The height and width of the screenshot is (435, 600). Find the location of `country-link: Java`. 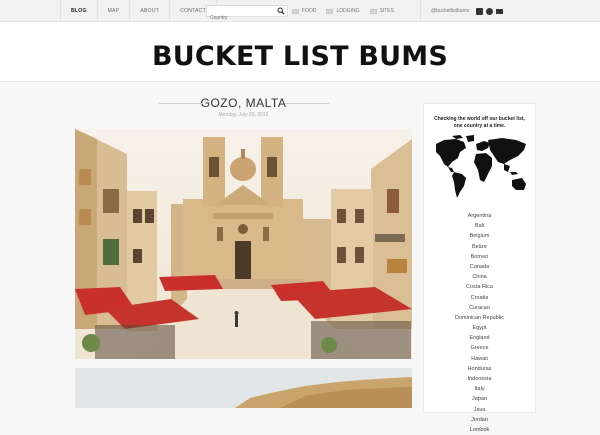

country-link: Java is located at coordinates (479, 410).